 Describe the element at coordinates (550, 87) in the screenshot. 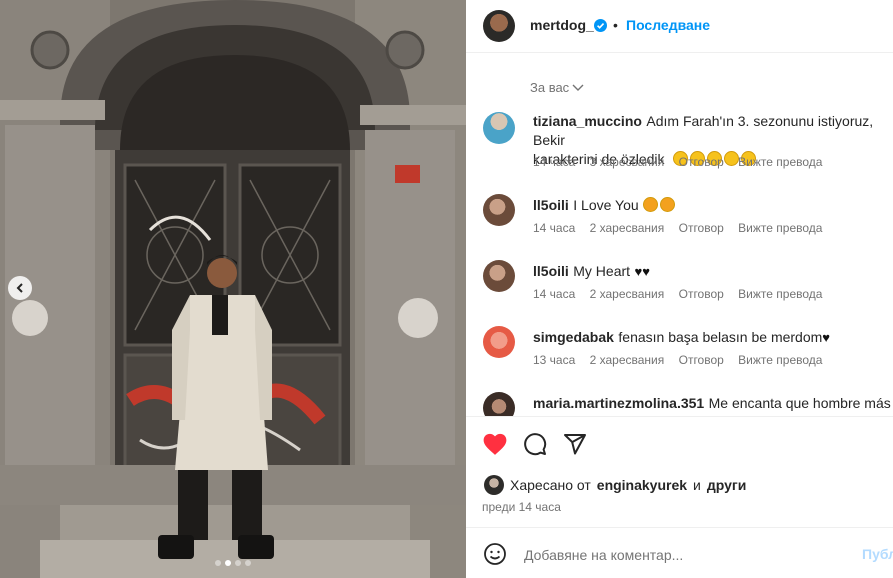

I see `comment-sort-label: За вас` at that location.